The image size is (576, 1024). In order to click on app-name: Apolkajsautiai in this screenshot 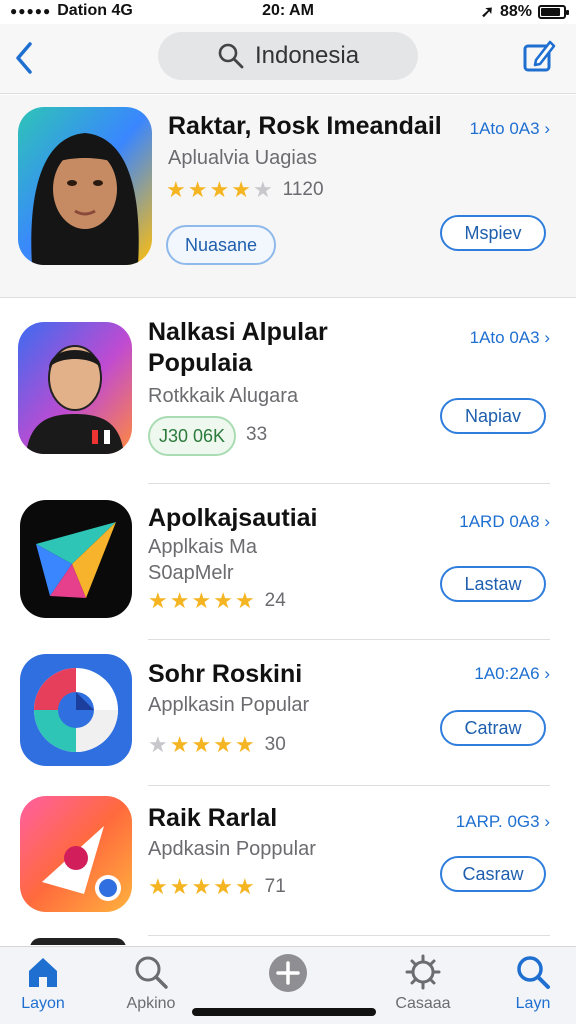, I will do `click(233, 518)`.